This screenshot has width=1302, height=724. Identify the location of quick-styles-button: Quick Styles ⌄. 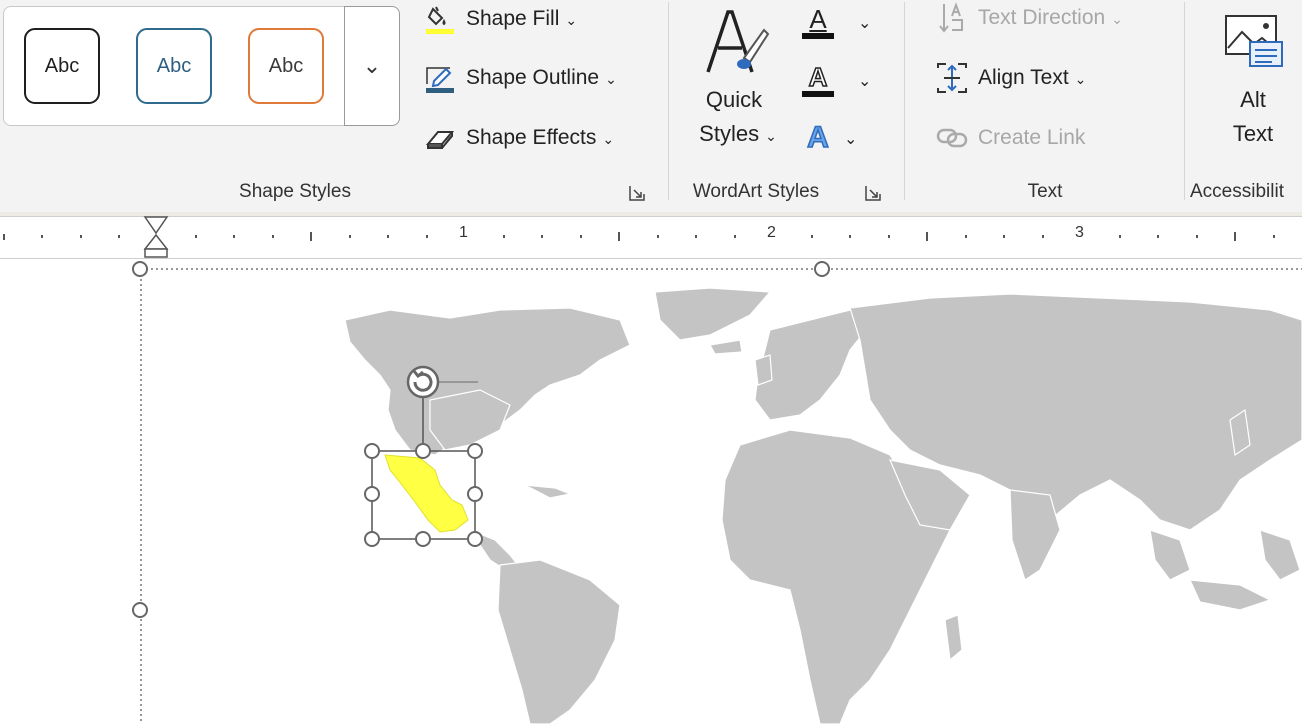
(733, 79).